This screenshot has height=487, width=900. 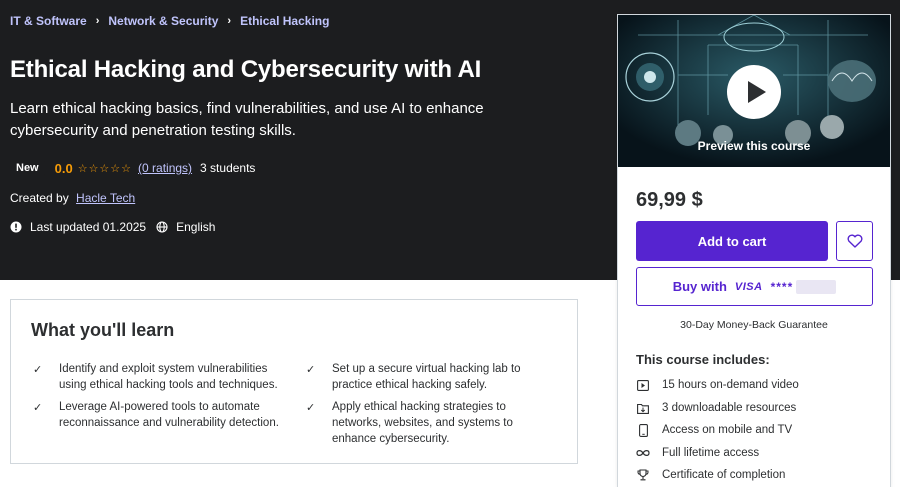 I want to click on include-text: Access on mobile and TV, so click(x=727, y=430).